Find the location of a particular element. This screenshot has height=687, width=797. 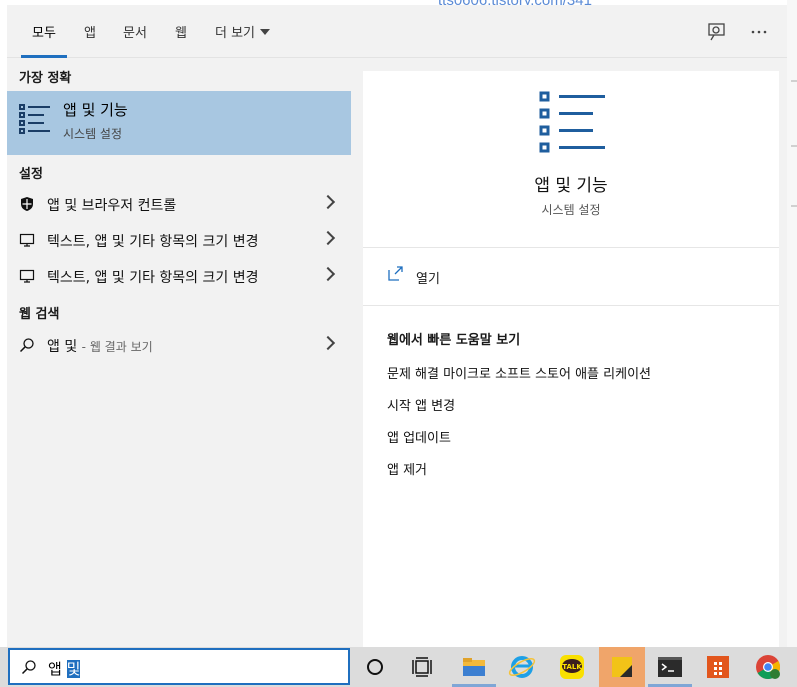

search-input: 앱 및 is located at coordinates (179, 666).